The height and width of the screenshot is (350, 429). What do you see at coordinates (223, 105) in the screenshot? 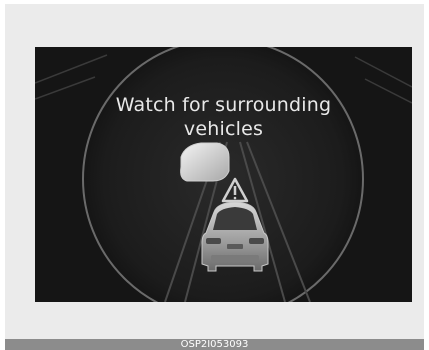
I see `warning-message-line1: Watch for surrounding` at bounding box center [223, 105].